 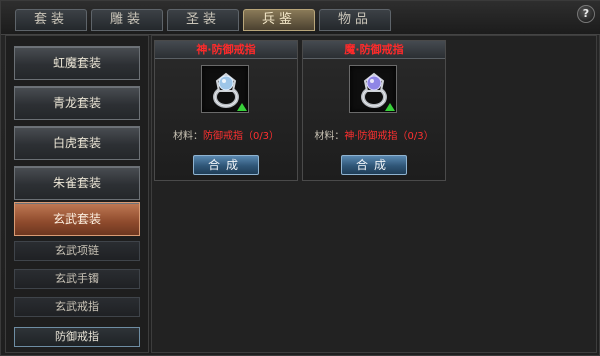 What do you see at coordinates (77, 307) in the screenshot?
I see `sub-item-ring: 玄武戒指` at bounding box center [77, 307].